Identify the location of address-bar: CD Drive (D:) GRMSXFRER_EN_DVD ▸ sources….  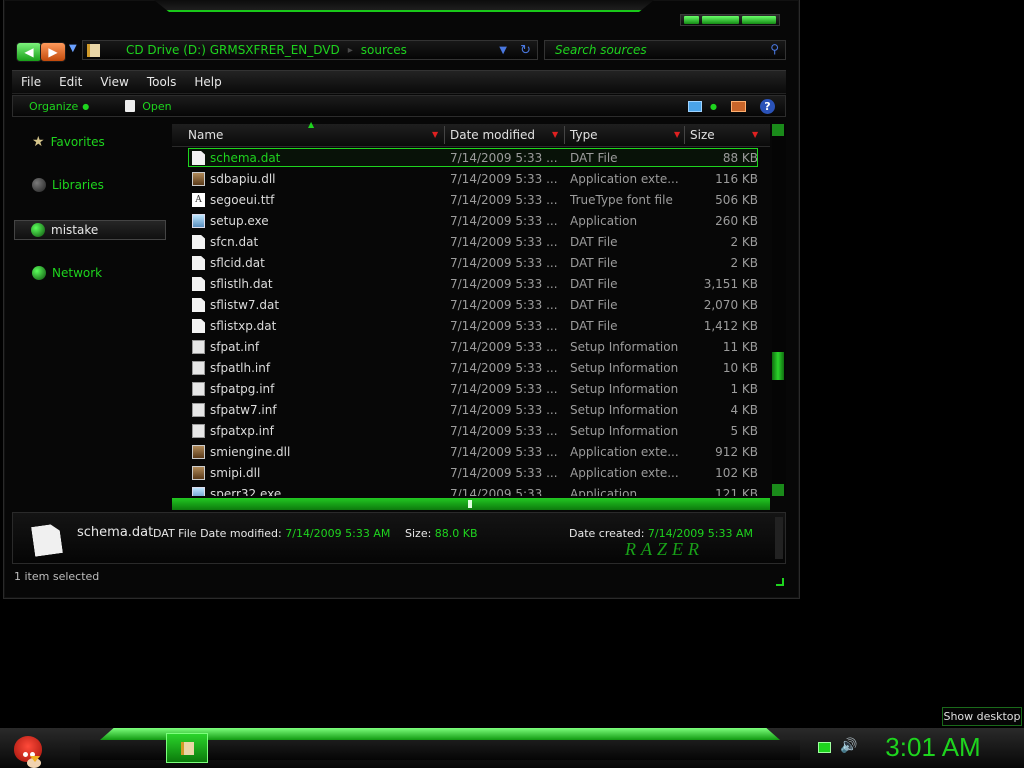
(310, 50).